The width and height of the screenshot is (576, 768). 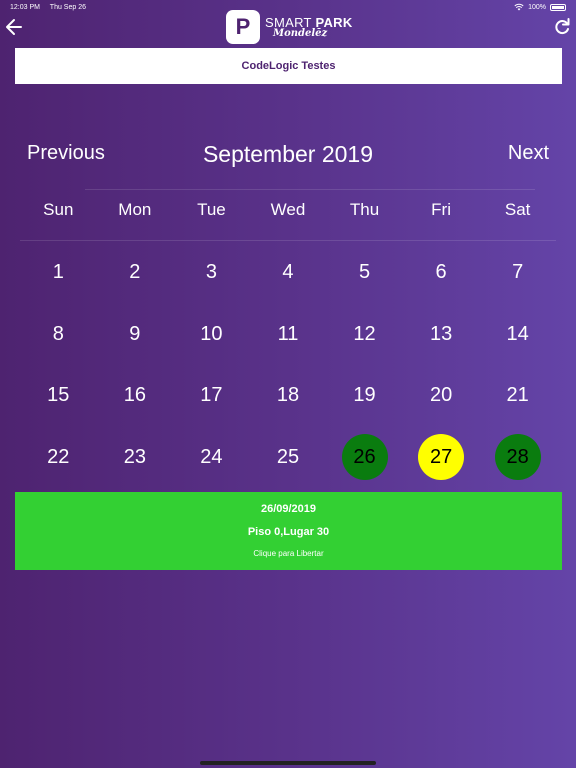 I want to click on calendar-day-cell: 6, so click(x=441, y=273).